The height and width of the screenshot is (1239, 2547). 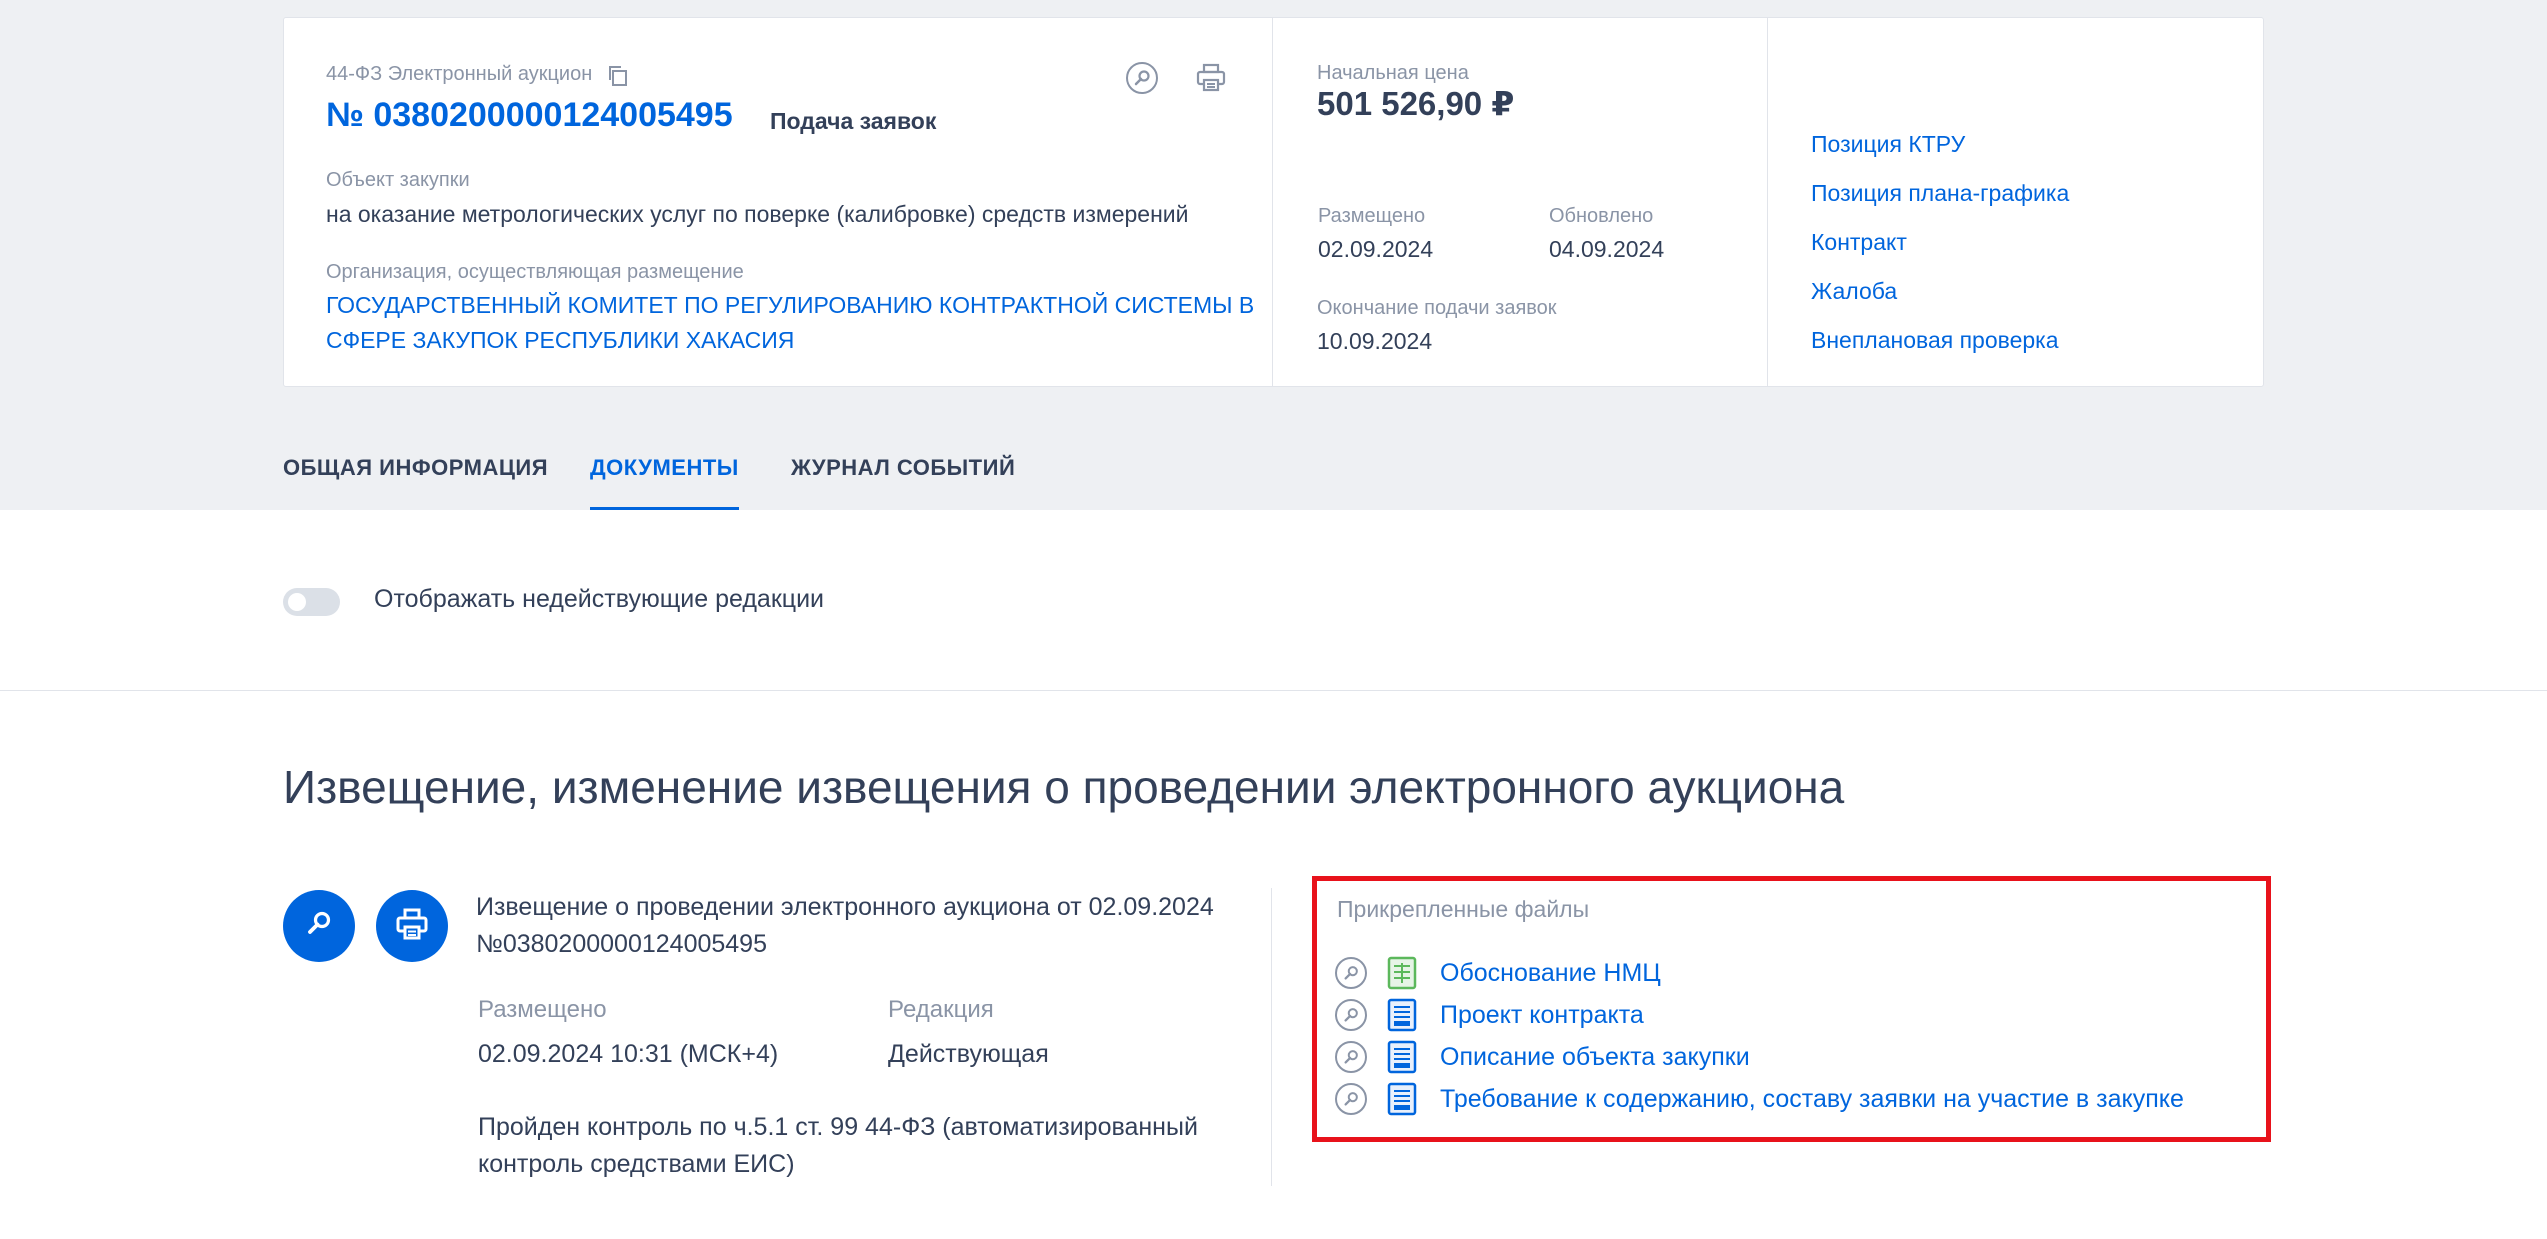 What do you see at coordinates (311, 602) in the screenshot?
I see `inactive-editions-toggle` at bounding box center [311, 602].